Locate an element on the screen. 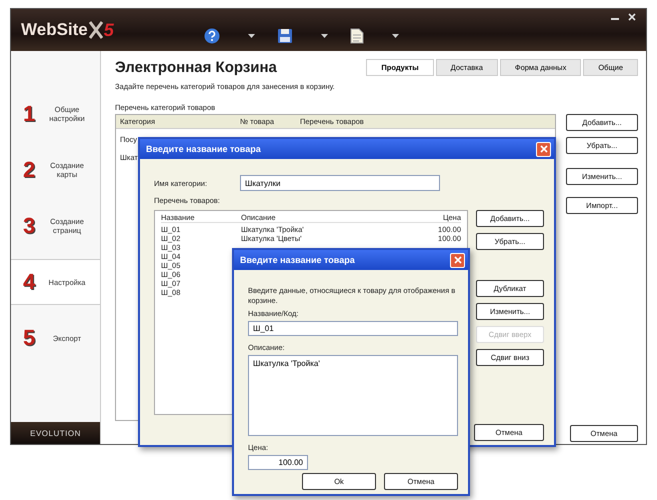 Image resolution: width=657 pixels, height=500 pixels. document-icon is located at coordinates (357, 36).